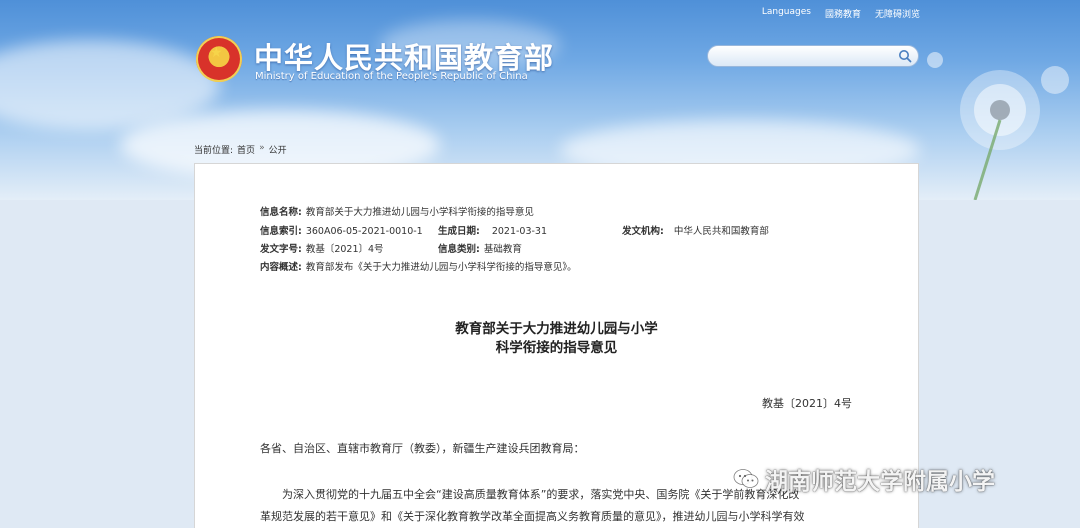 This screenshot has height=528, width=1080. Describe the element at coordinates (281, 267) in the screenshot. I see `meta-key: 内容概述:` at that location.